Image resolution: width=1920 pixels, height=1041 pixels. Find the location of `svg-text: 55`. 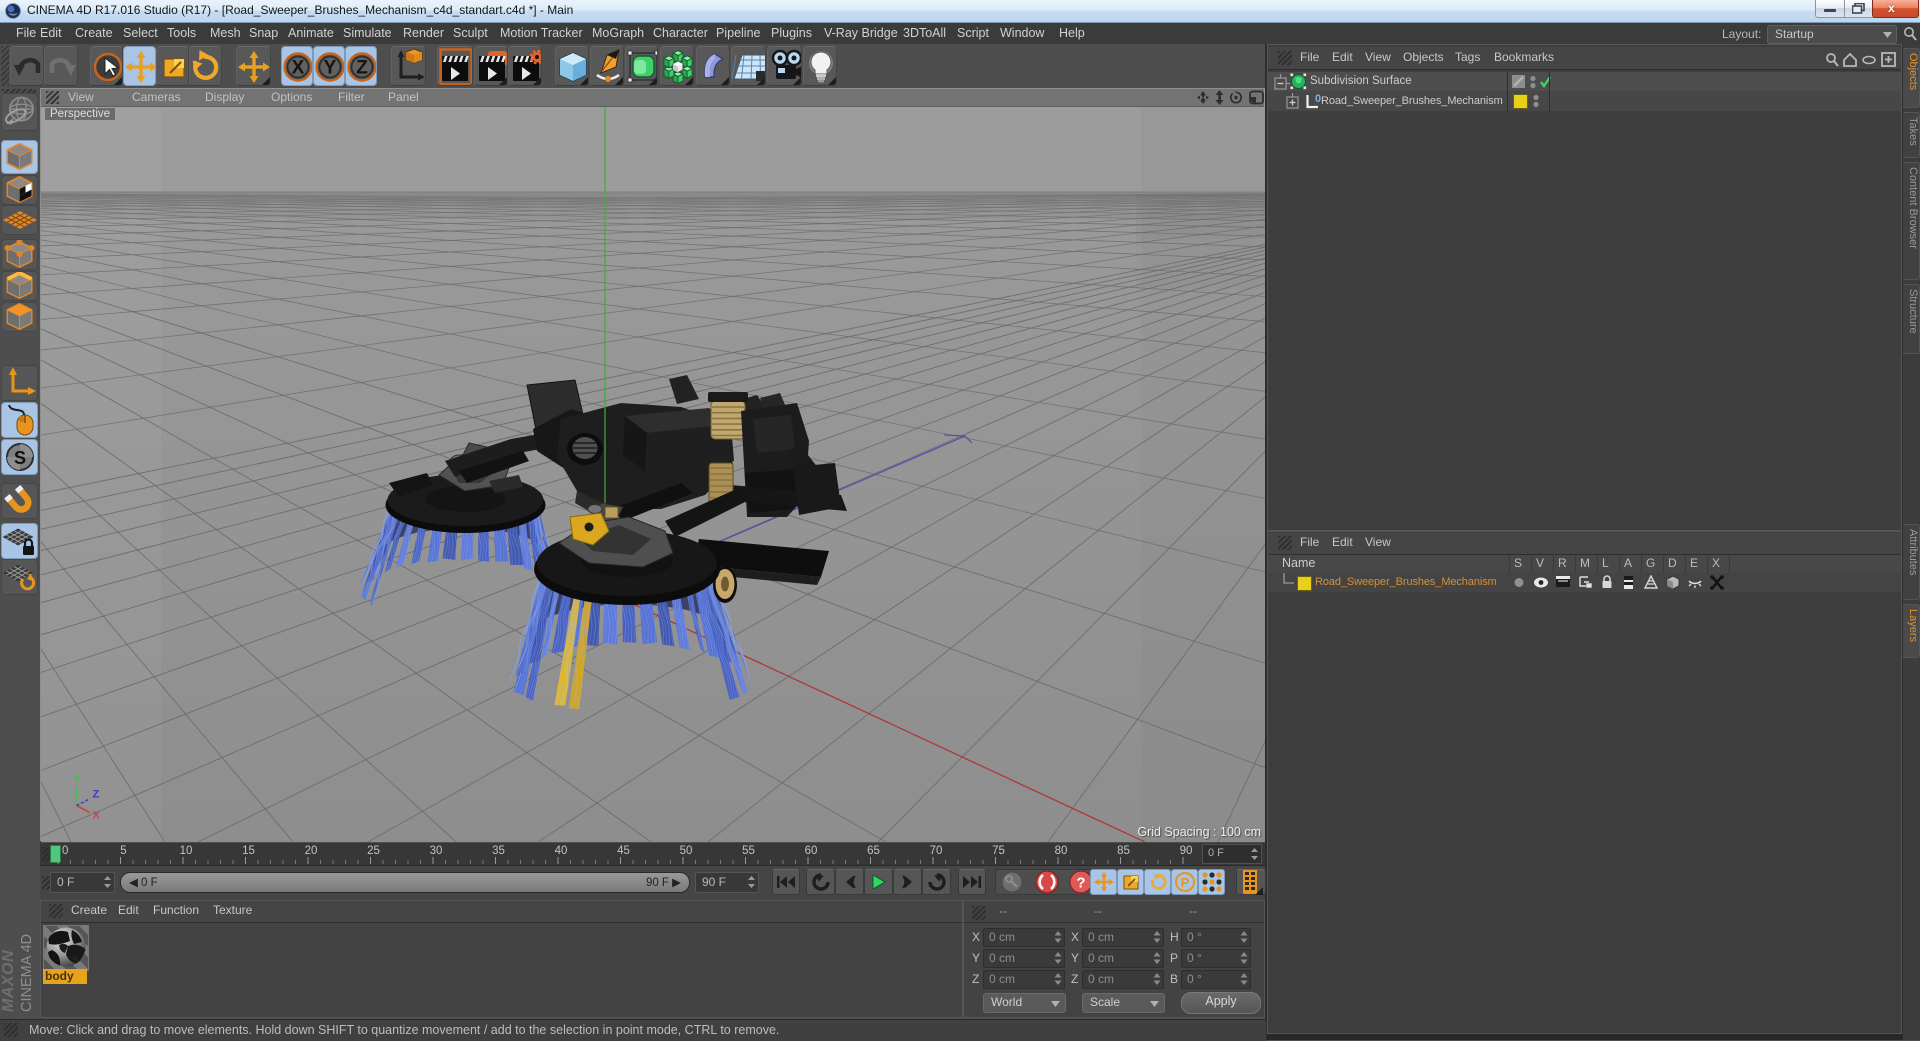

svg-text: 55 is located at coordinates (748, 851).